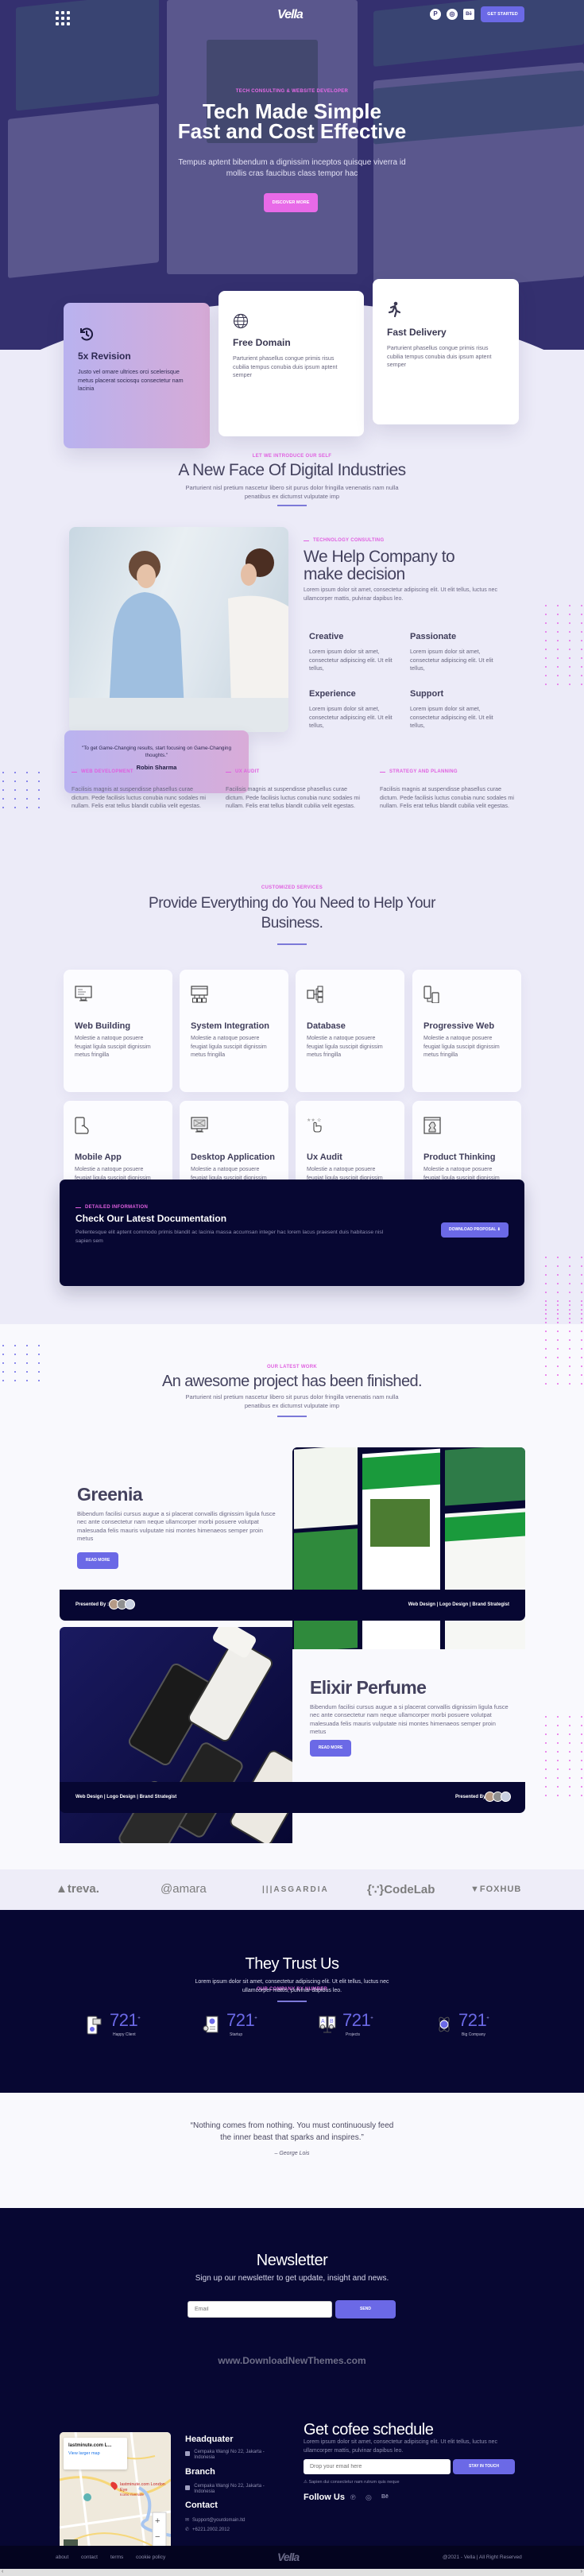 This screenshot has height=2576, width=584. What do you see at coordinates (324, 2497) in the screenshot?
I see `follow-us-title: Follow Us` at bounding box center [324, 2497].